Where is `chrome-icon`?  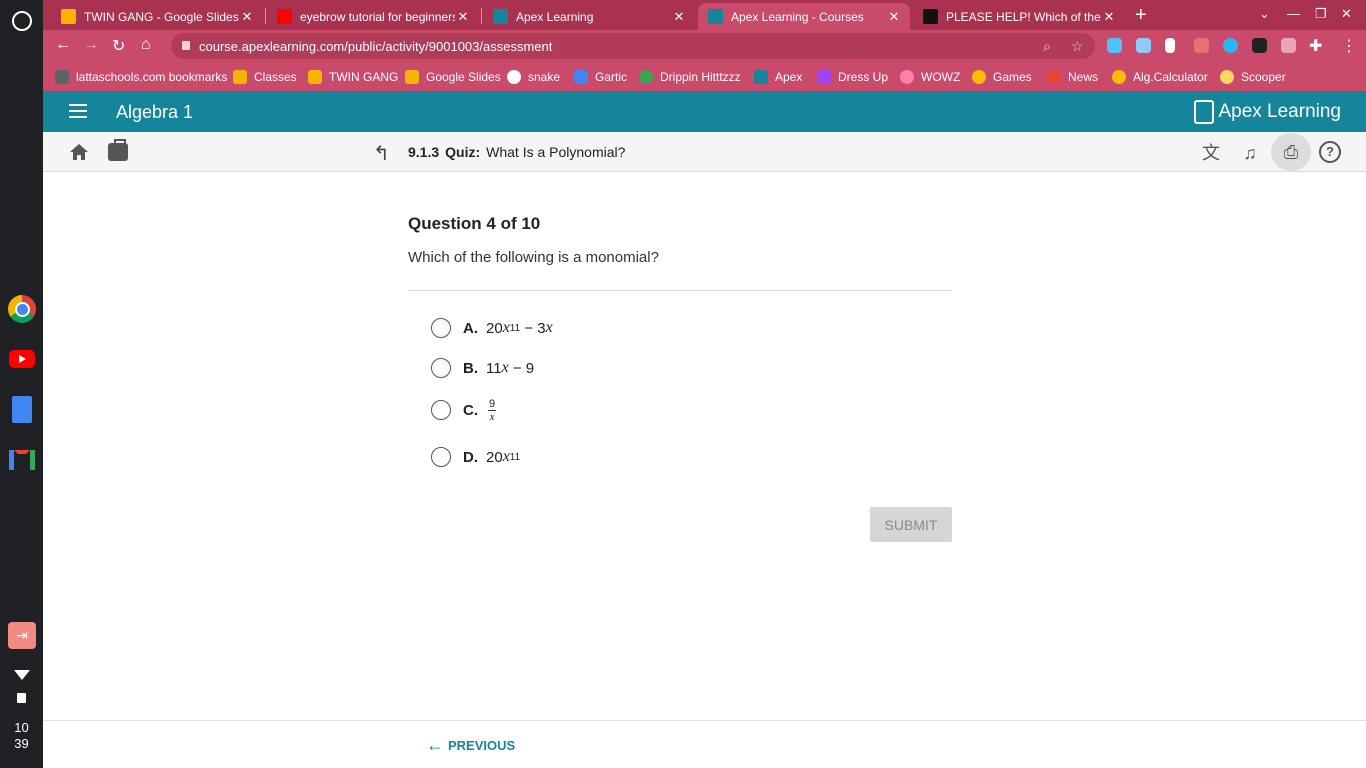 chrome-icon is located at coordinates (22, 309).